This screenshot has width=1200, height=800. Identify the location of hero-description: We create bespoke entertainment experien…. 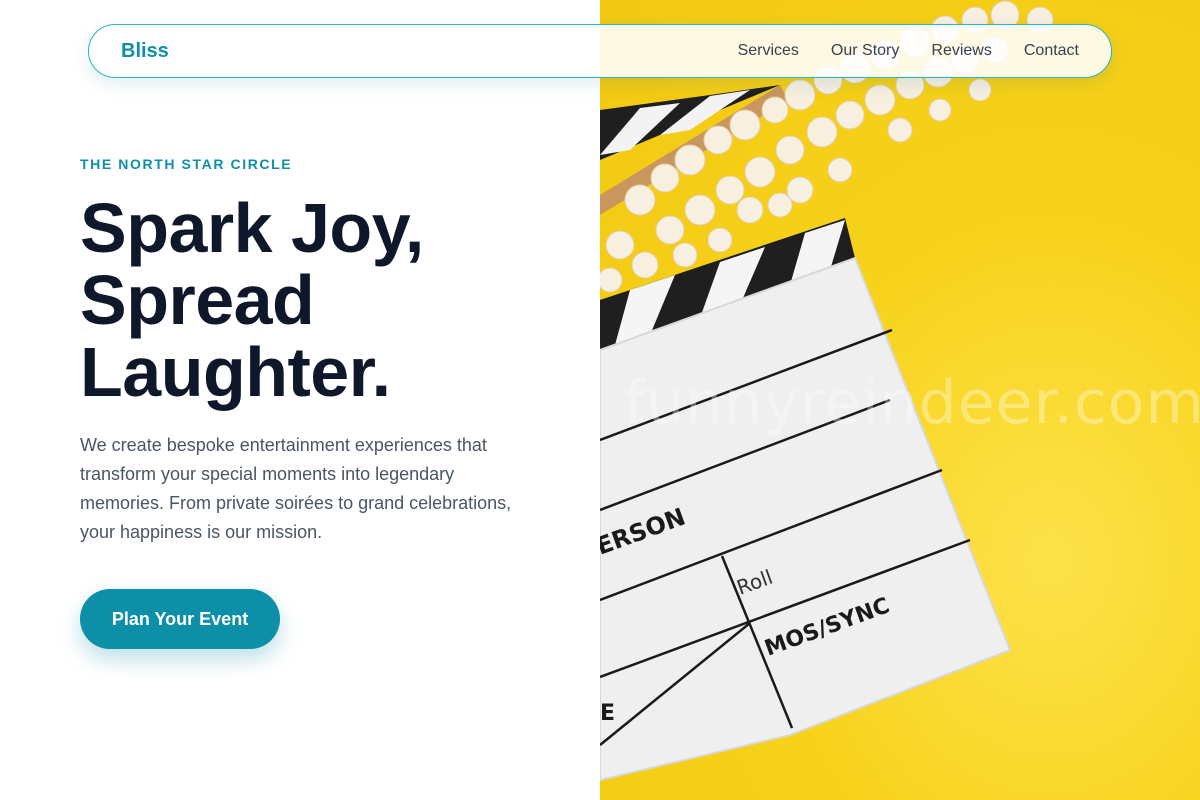
(296, 488).